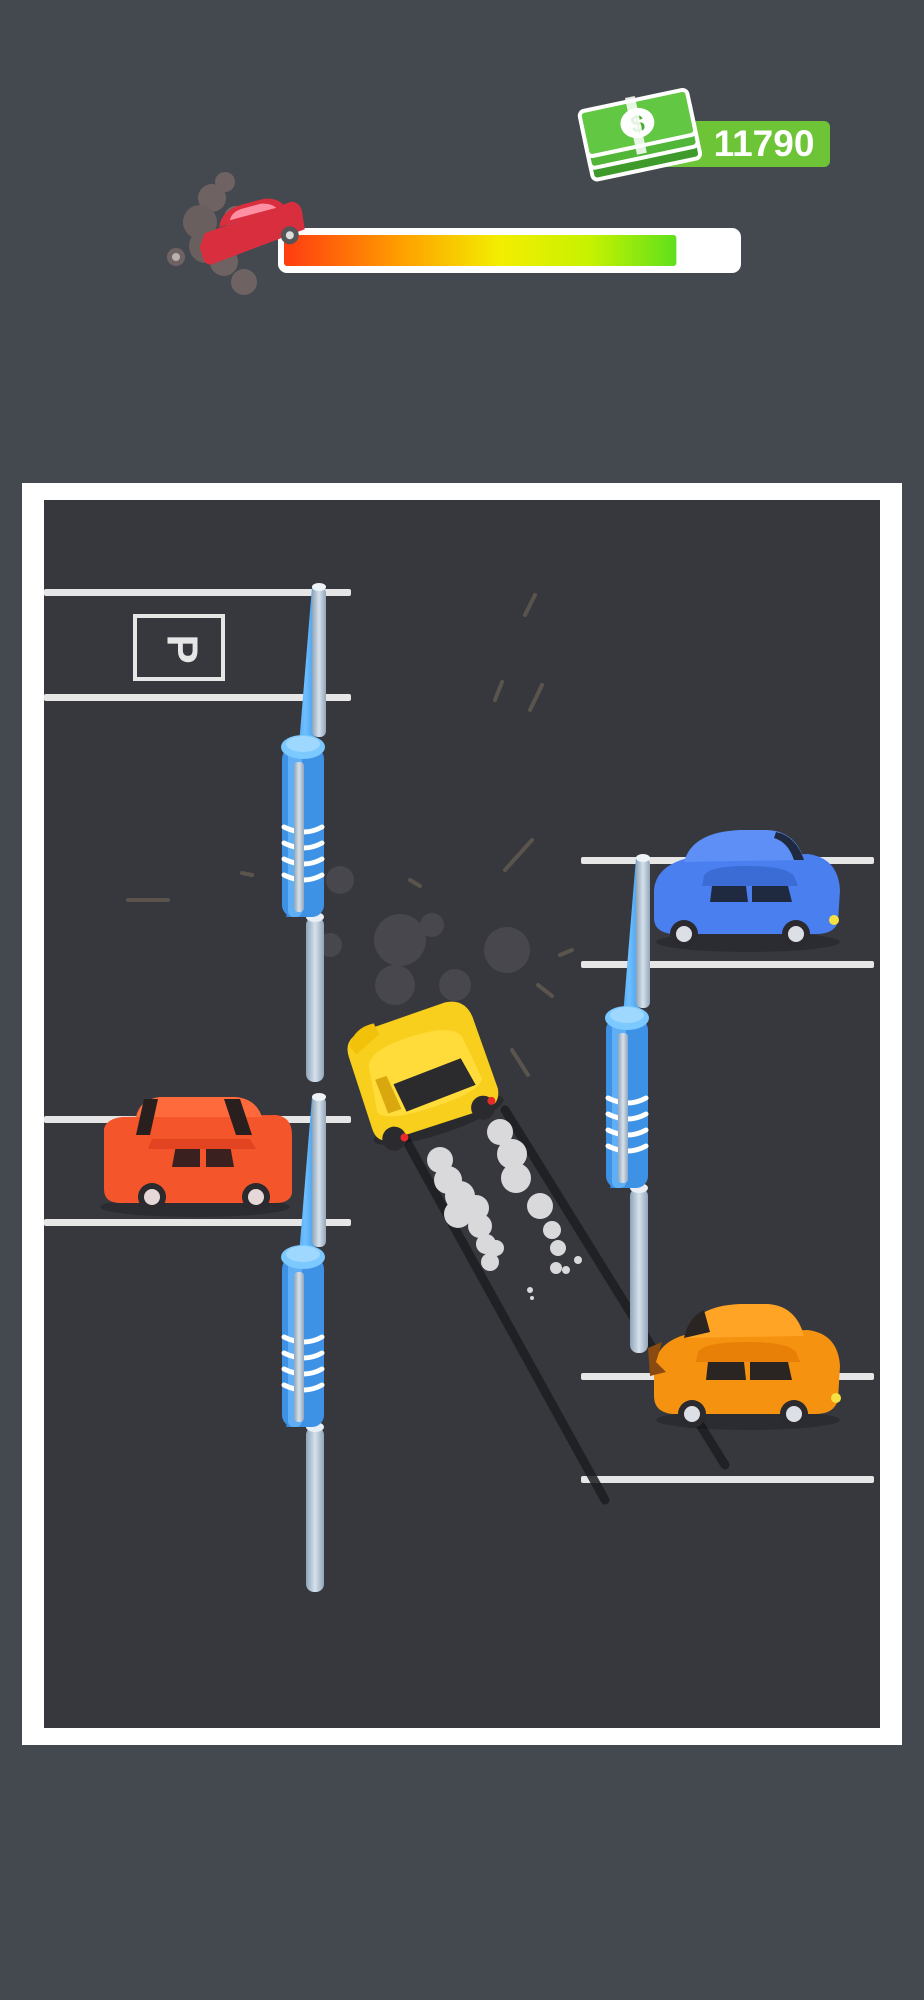  I want to click on damage-progress-bar, so click(509, 250).